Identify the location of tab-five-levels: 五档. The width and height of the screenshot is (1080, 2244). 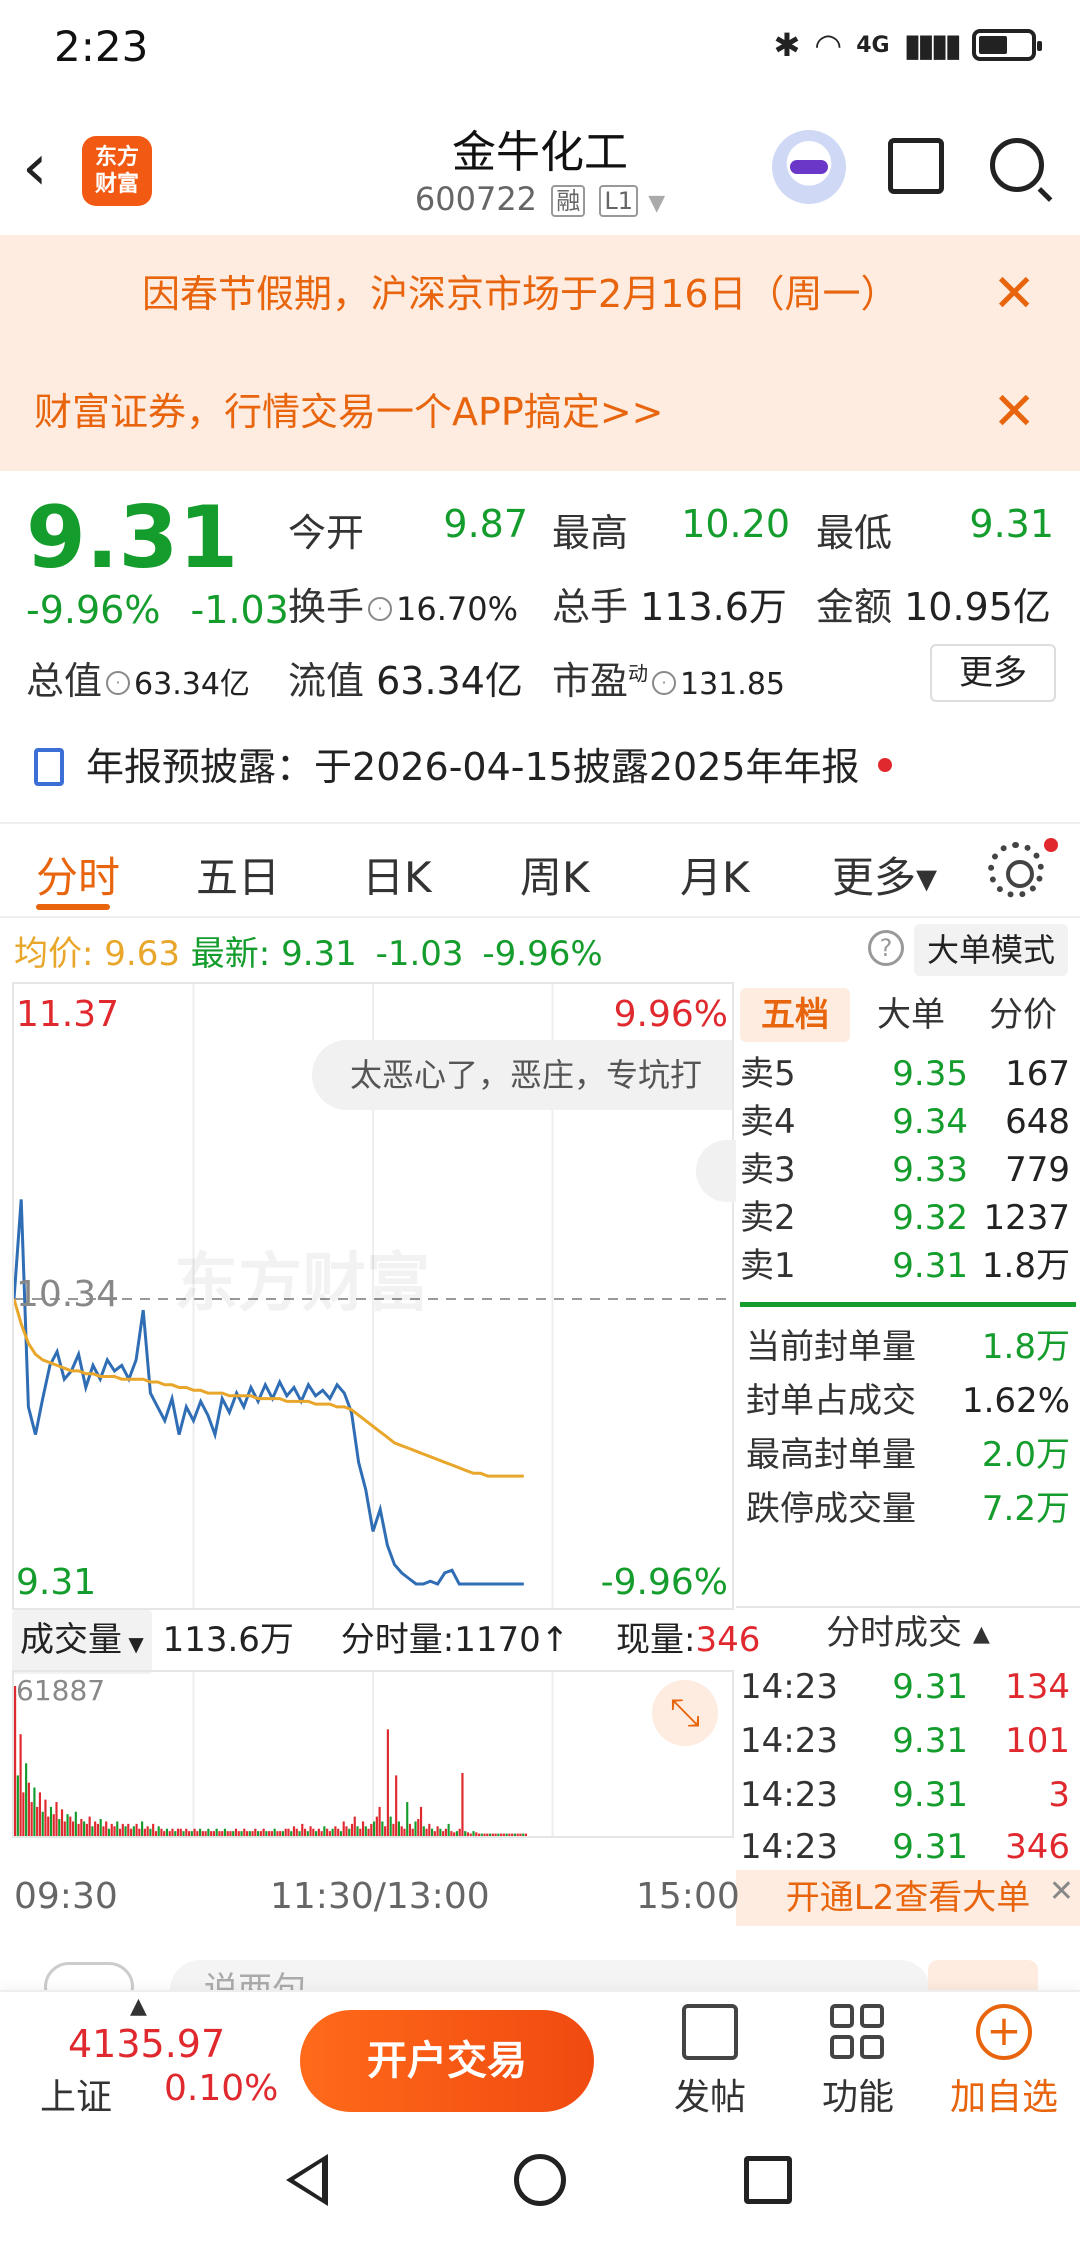
(795, 1015).